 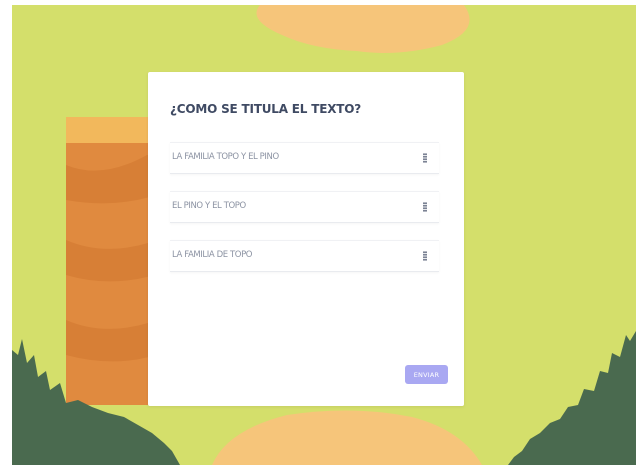 What do you see at coordinates (304, 158) in the screenshot?
I see `answer-option-1: LA FAMILIA TOPO Y EL PINO` at bounding box center [304, 158].